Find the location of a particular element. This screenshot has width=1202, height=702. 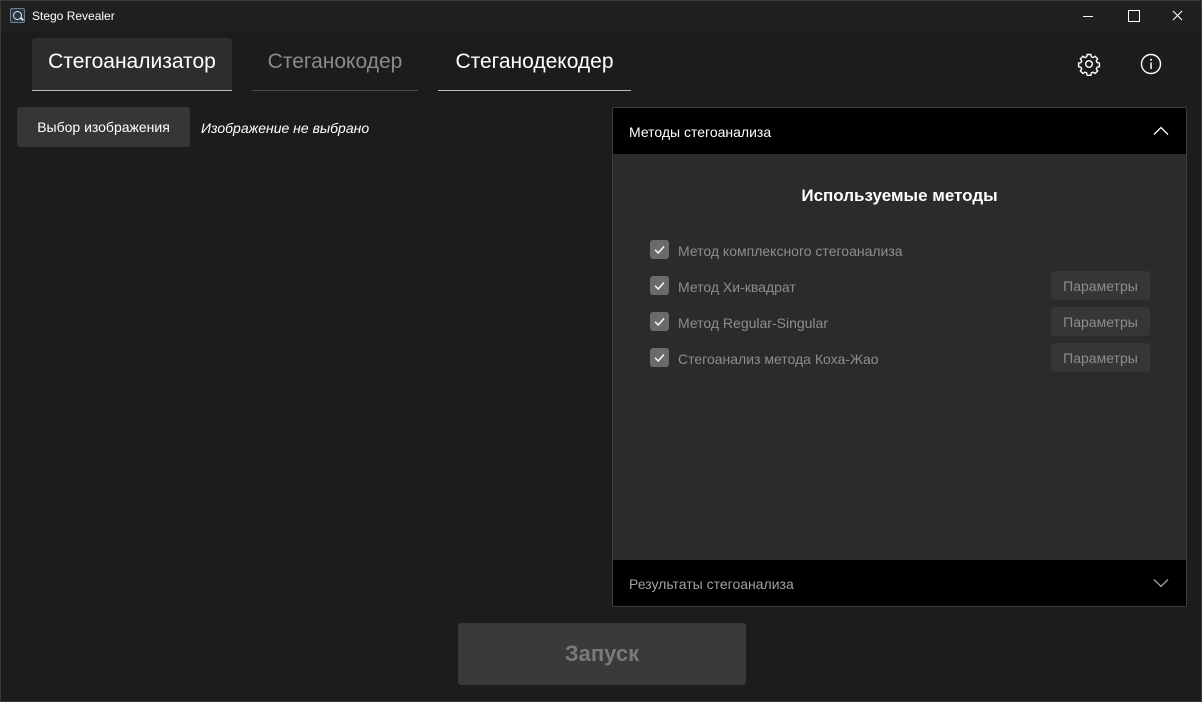

tab-label: Стегоанализатор is located at coordinates (132, 61).